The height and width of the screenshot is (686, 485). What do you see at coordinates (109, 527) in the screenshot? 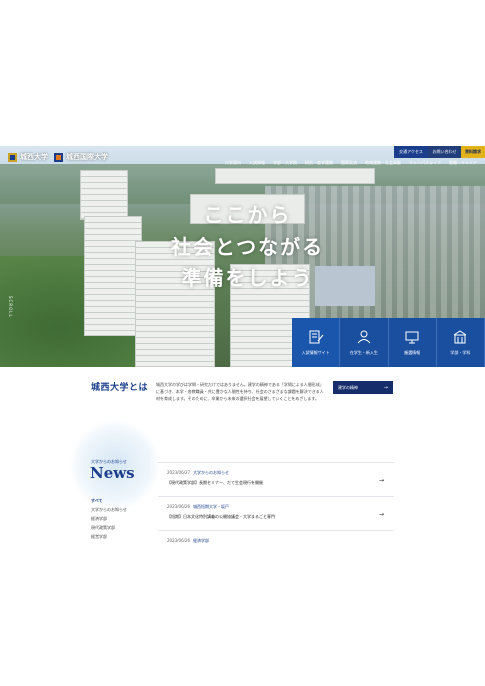
I see `news-category: 現代政策学部` at bounding box center [109, 527].